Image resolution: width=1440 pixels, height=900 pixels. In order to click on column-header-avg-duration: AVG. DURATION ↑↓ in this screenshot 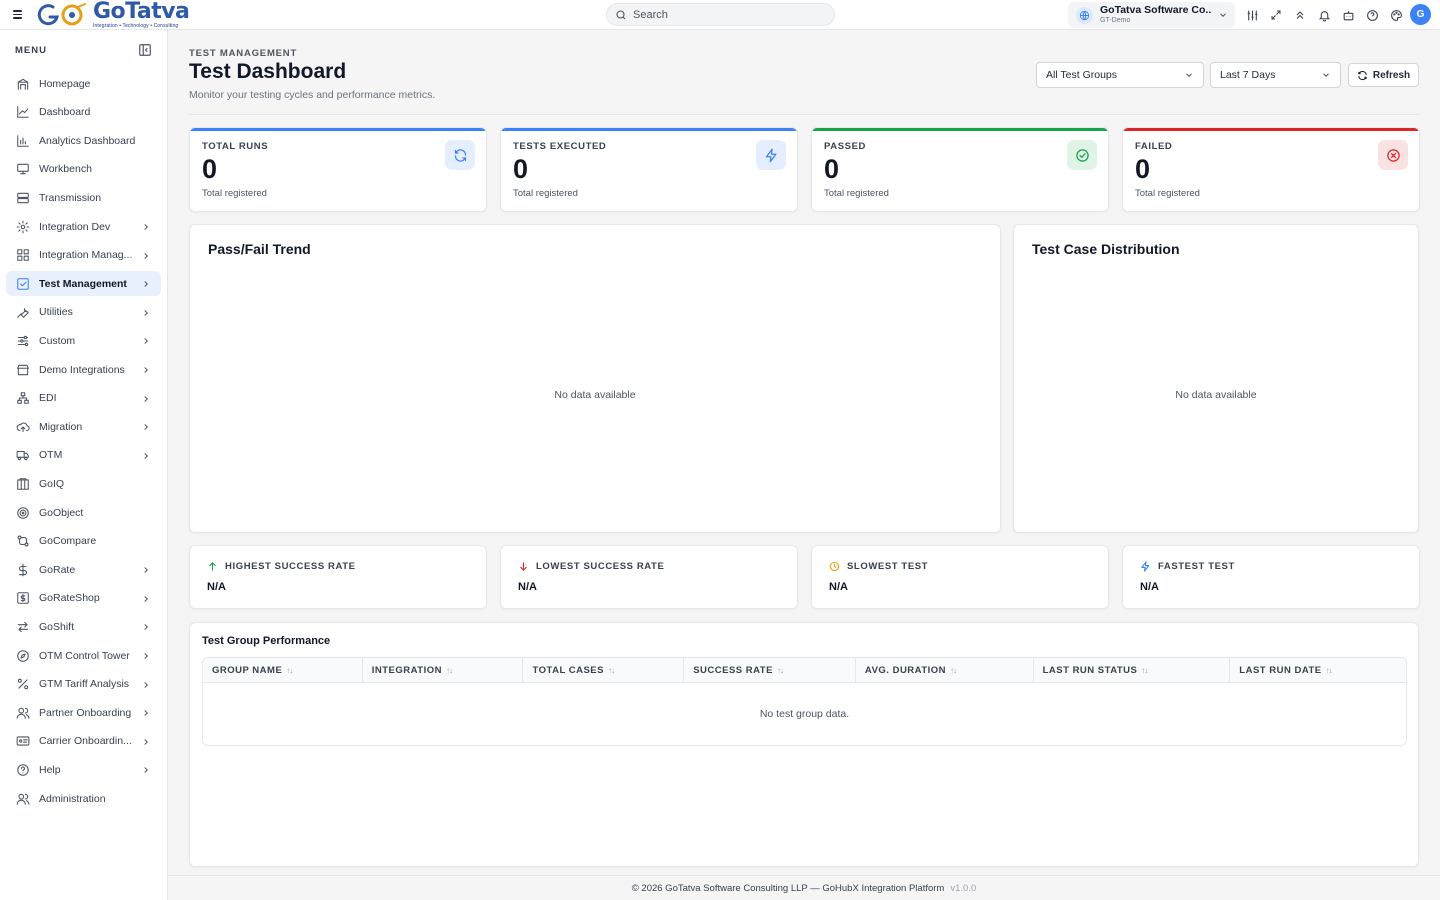, I will do `click(945, 670)`.